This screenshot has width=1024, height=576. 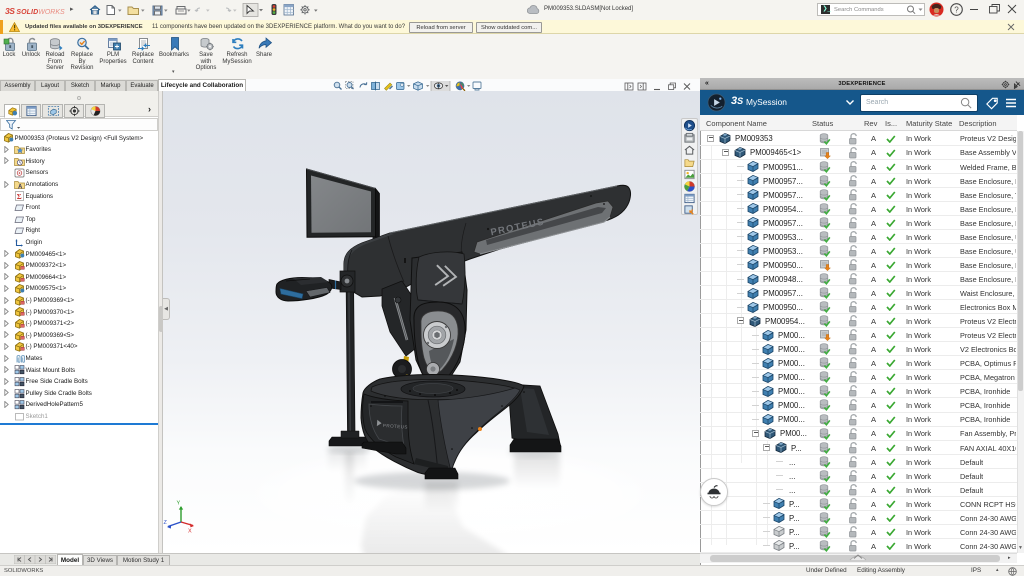 What do you see at coordinates (190, 532) in the screenshot?
I see `svg-text: X` at bounding box center [190, 532].